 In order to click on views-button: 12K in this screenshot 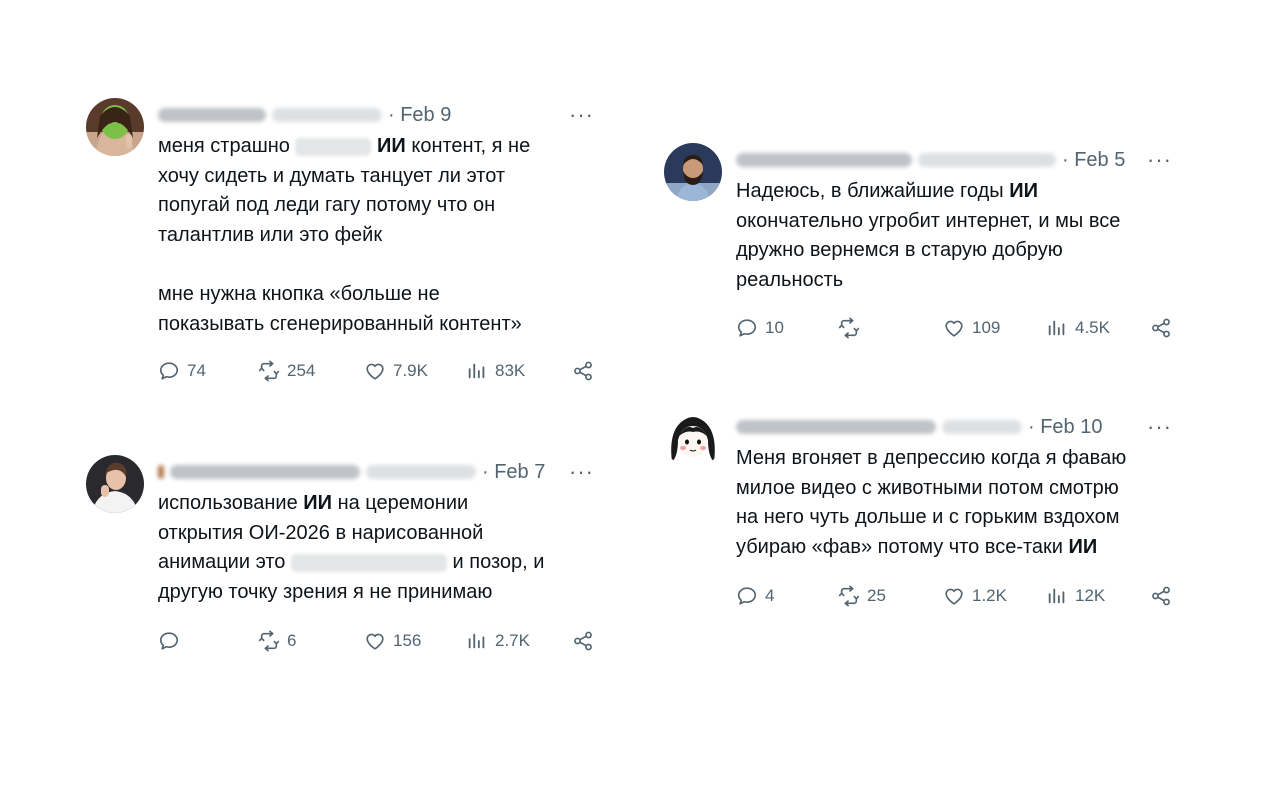, I will do `click(1075, 596)`.